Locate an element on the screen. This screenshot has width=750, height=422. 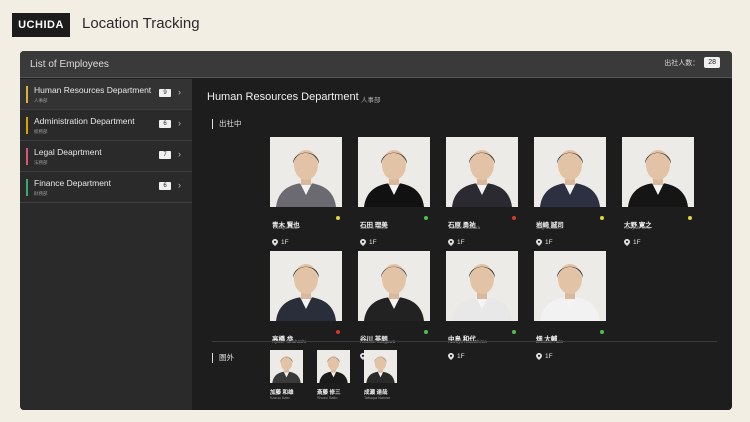
employee-name: 加藤 和雄 is located at coordinates (282, 393).